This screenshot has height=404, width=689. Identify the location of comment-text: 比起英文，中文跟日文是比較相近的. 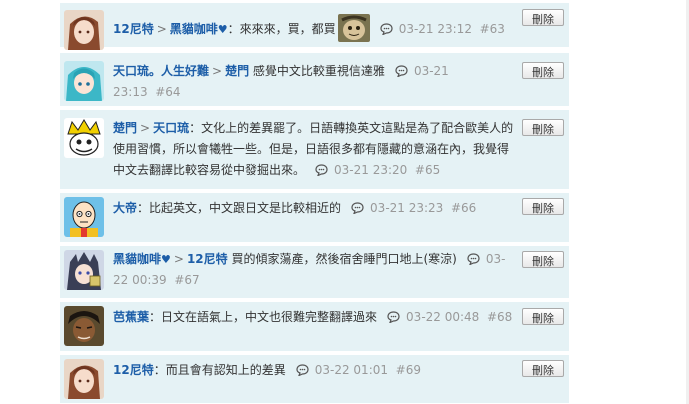
(245, 208).